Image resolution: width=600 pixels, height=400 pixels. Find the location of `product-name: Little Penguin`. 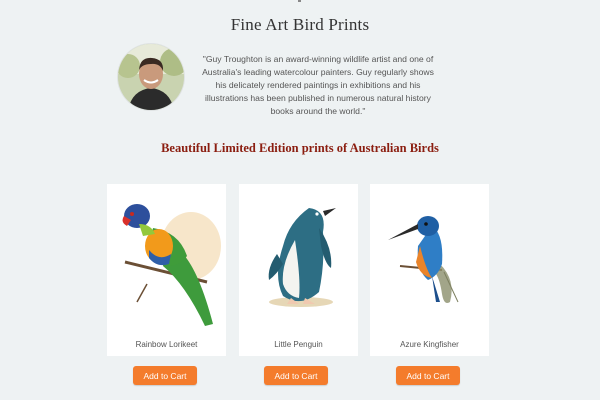

product-name: Little Penguin is located at coordinates (298, 344).